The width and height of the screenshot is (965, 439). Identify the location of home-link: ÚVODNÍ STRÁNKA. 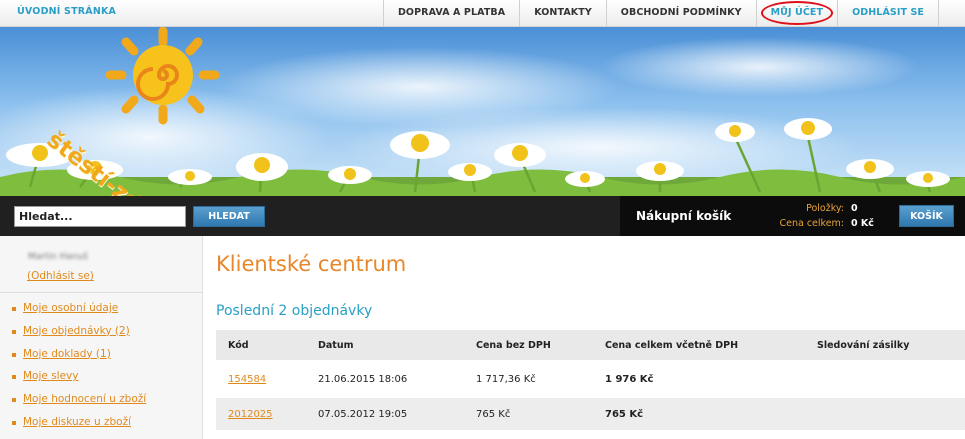
(66, 11).